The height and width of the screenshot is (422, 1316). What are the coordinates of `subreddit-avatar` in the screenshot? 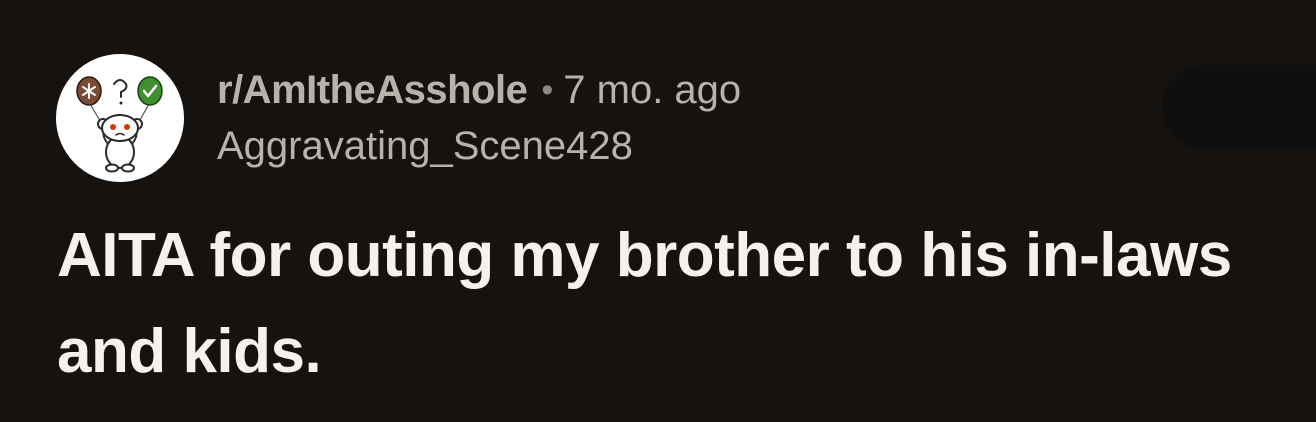 It's located at (120, 118).